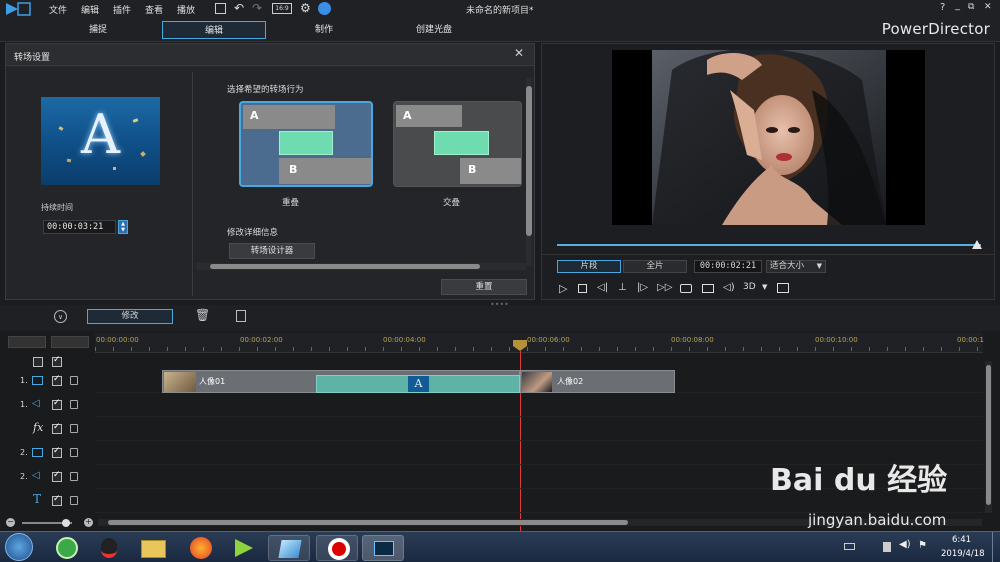  Describe the element at coordinates (214, 30) in the screenshot. I see `tab-edit: 编辑` at that location.